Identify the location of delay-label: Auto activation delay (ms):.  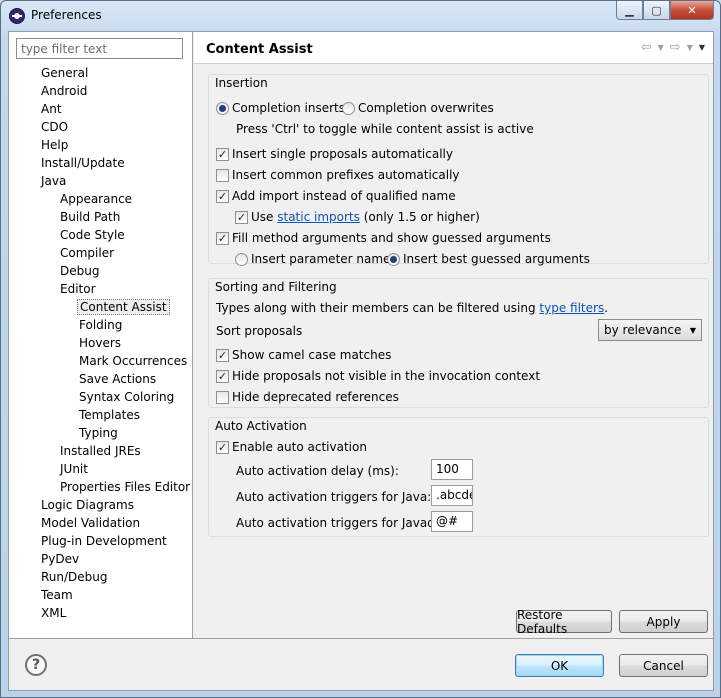
(317, 471).